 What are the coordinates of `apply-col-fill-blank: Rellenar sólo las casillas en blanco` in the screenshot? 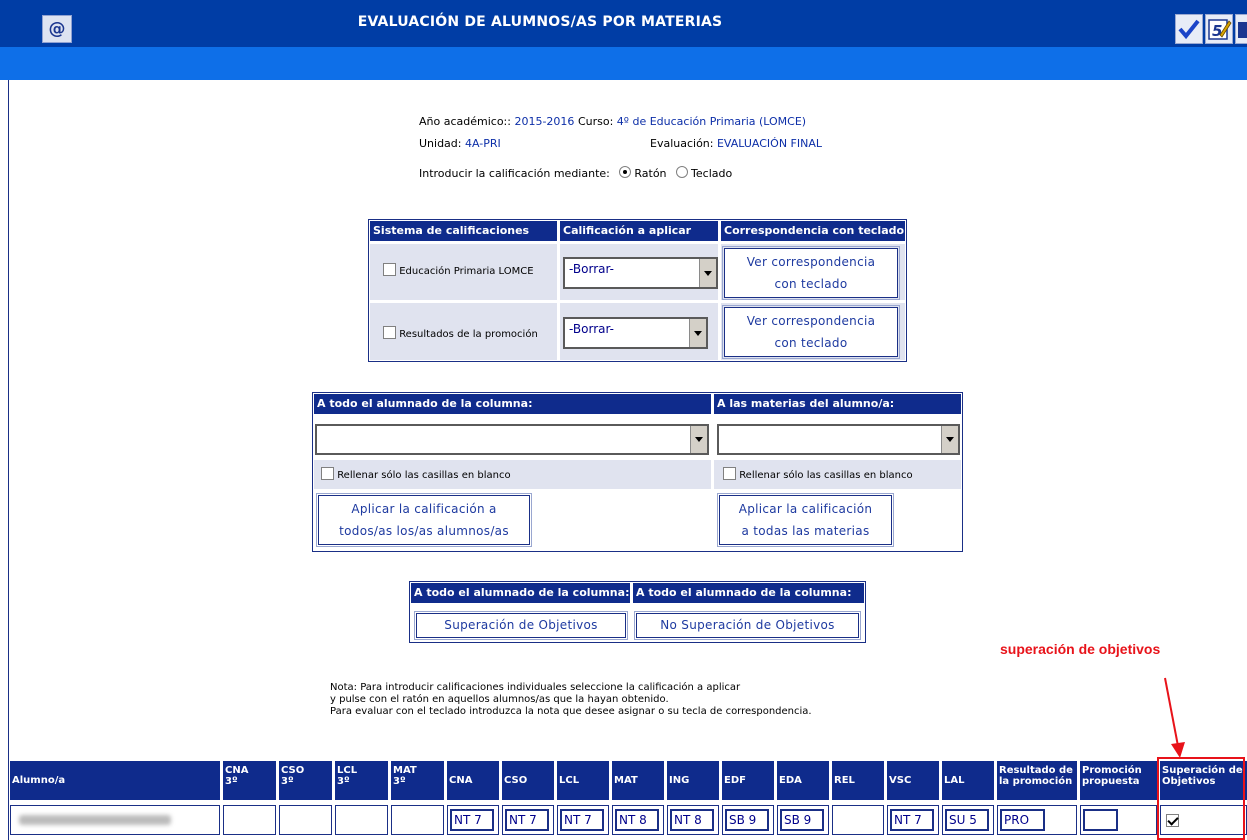 It's located at (416, 474).